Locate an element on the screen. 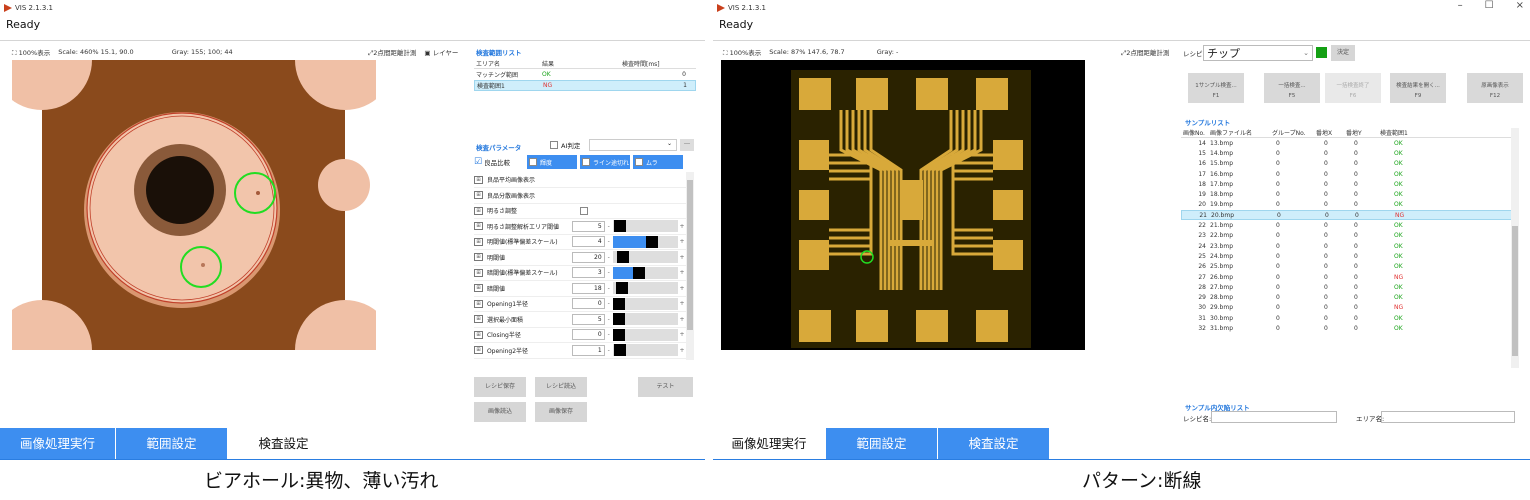 The width and height of the screenshot is (1530, 500). sample-row: 20 19.bmp 0 0 0 OK is located at coordinates (1347, 205).